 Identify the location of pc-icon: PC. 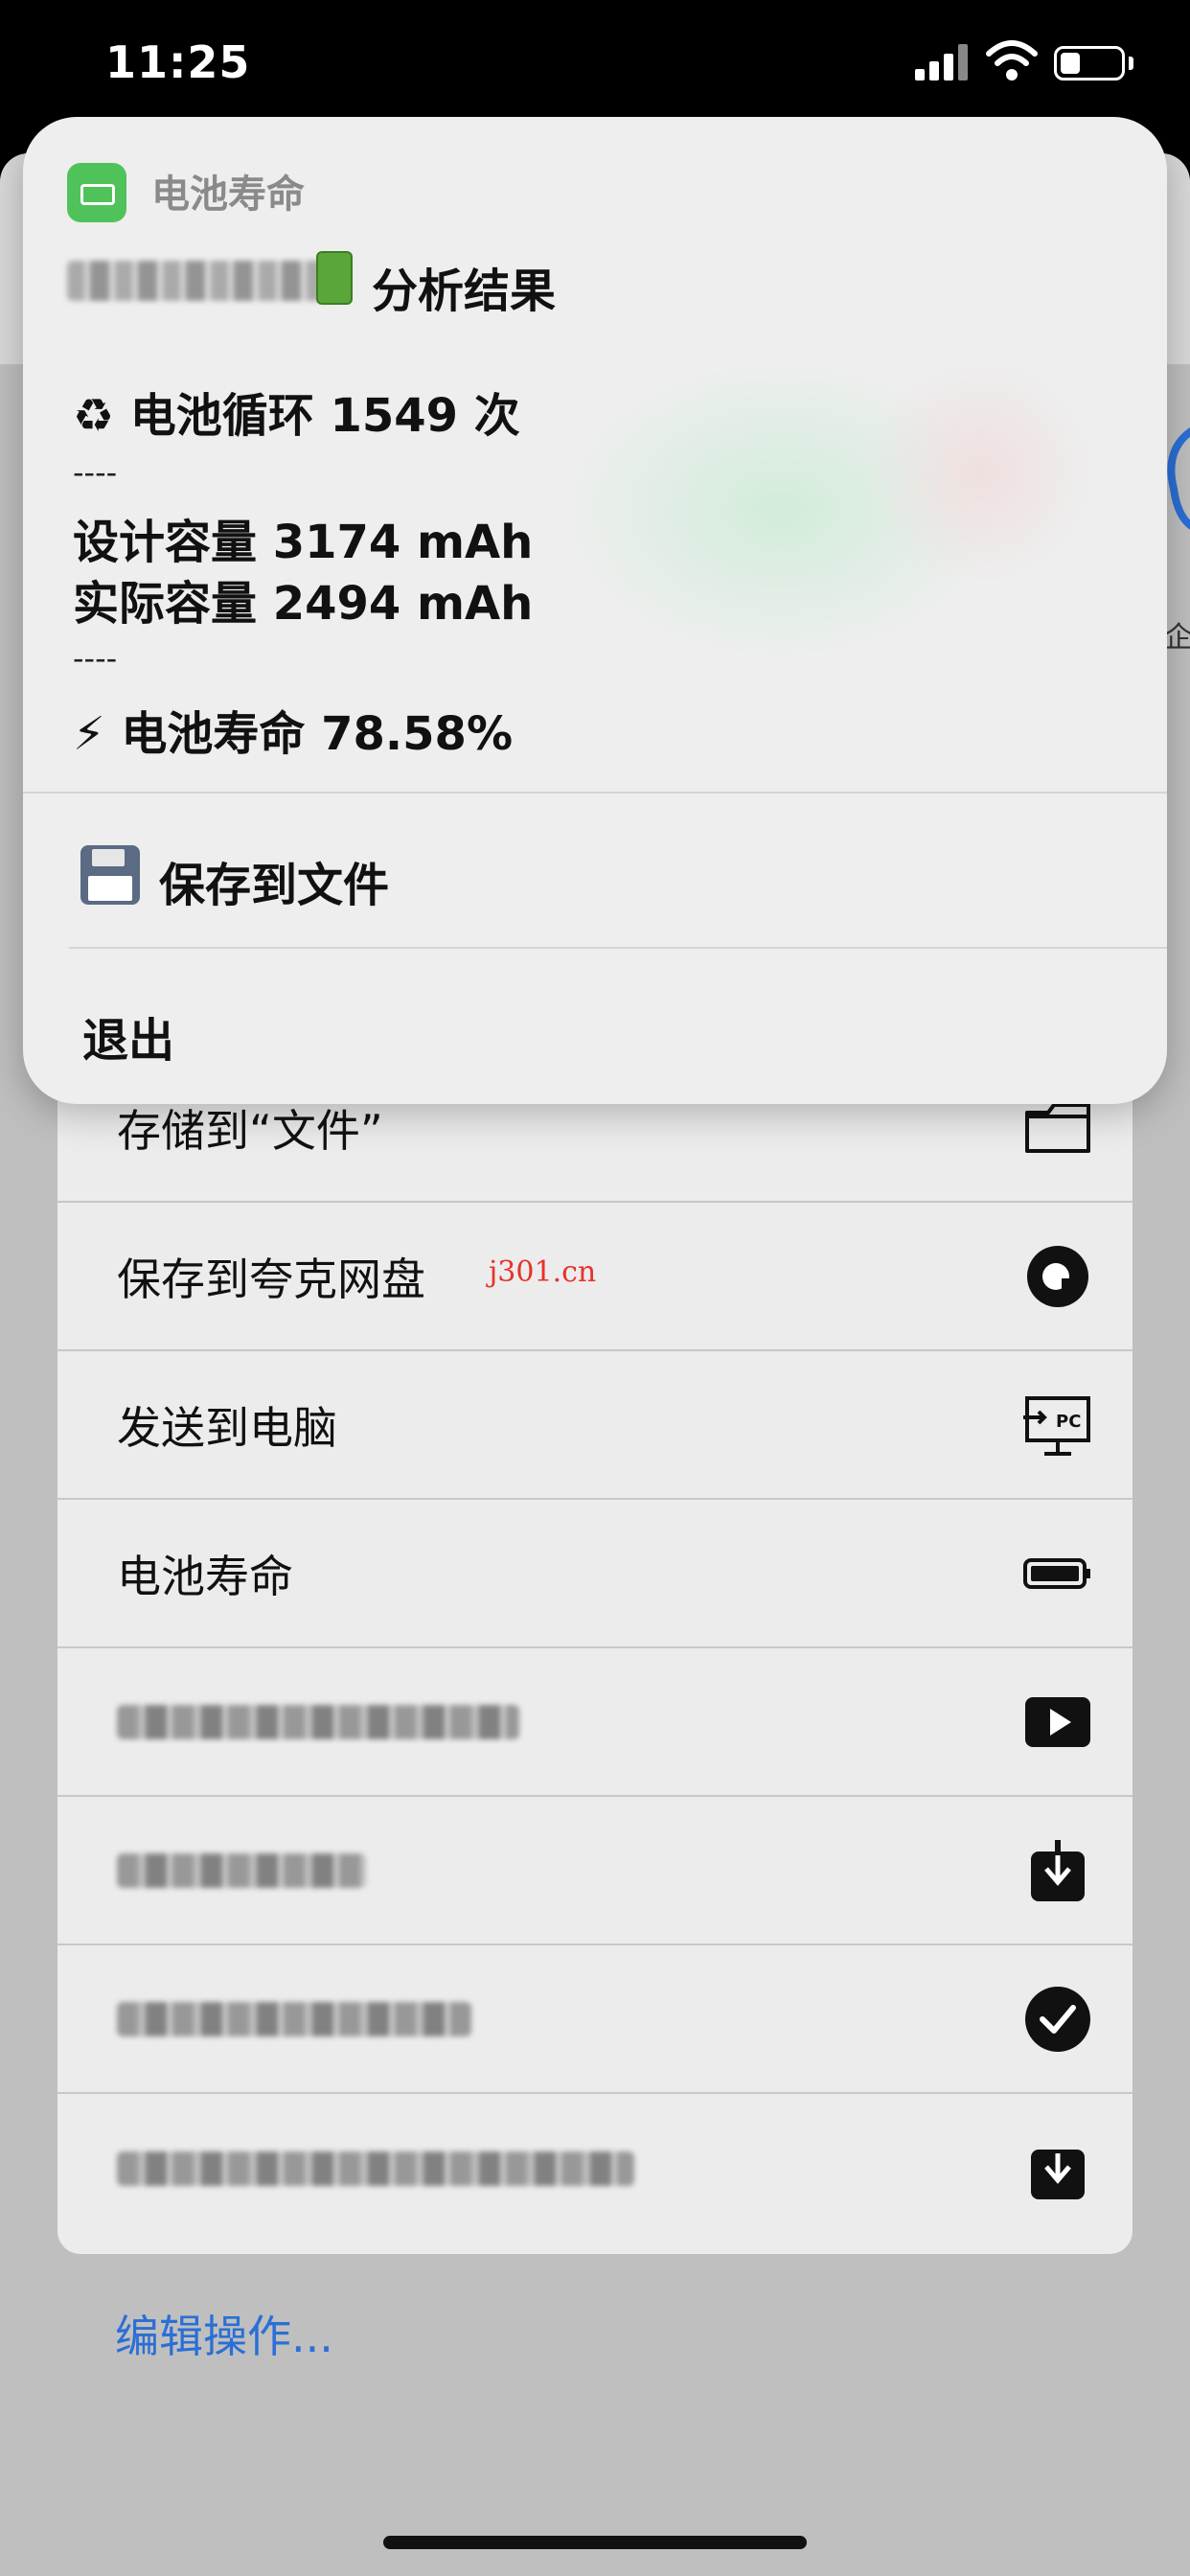
(1057, 1425).